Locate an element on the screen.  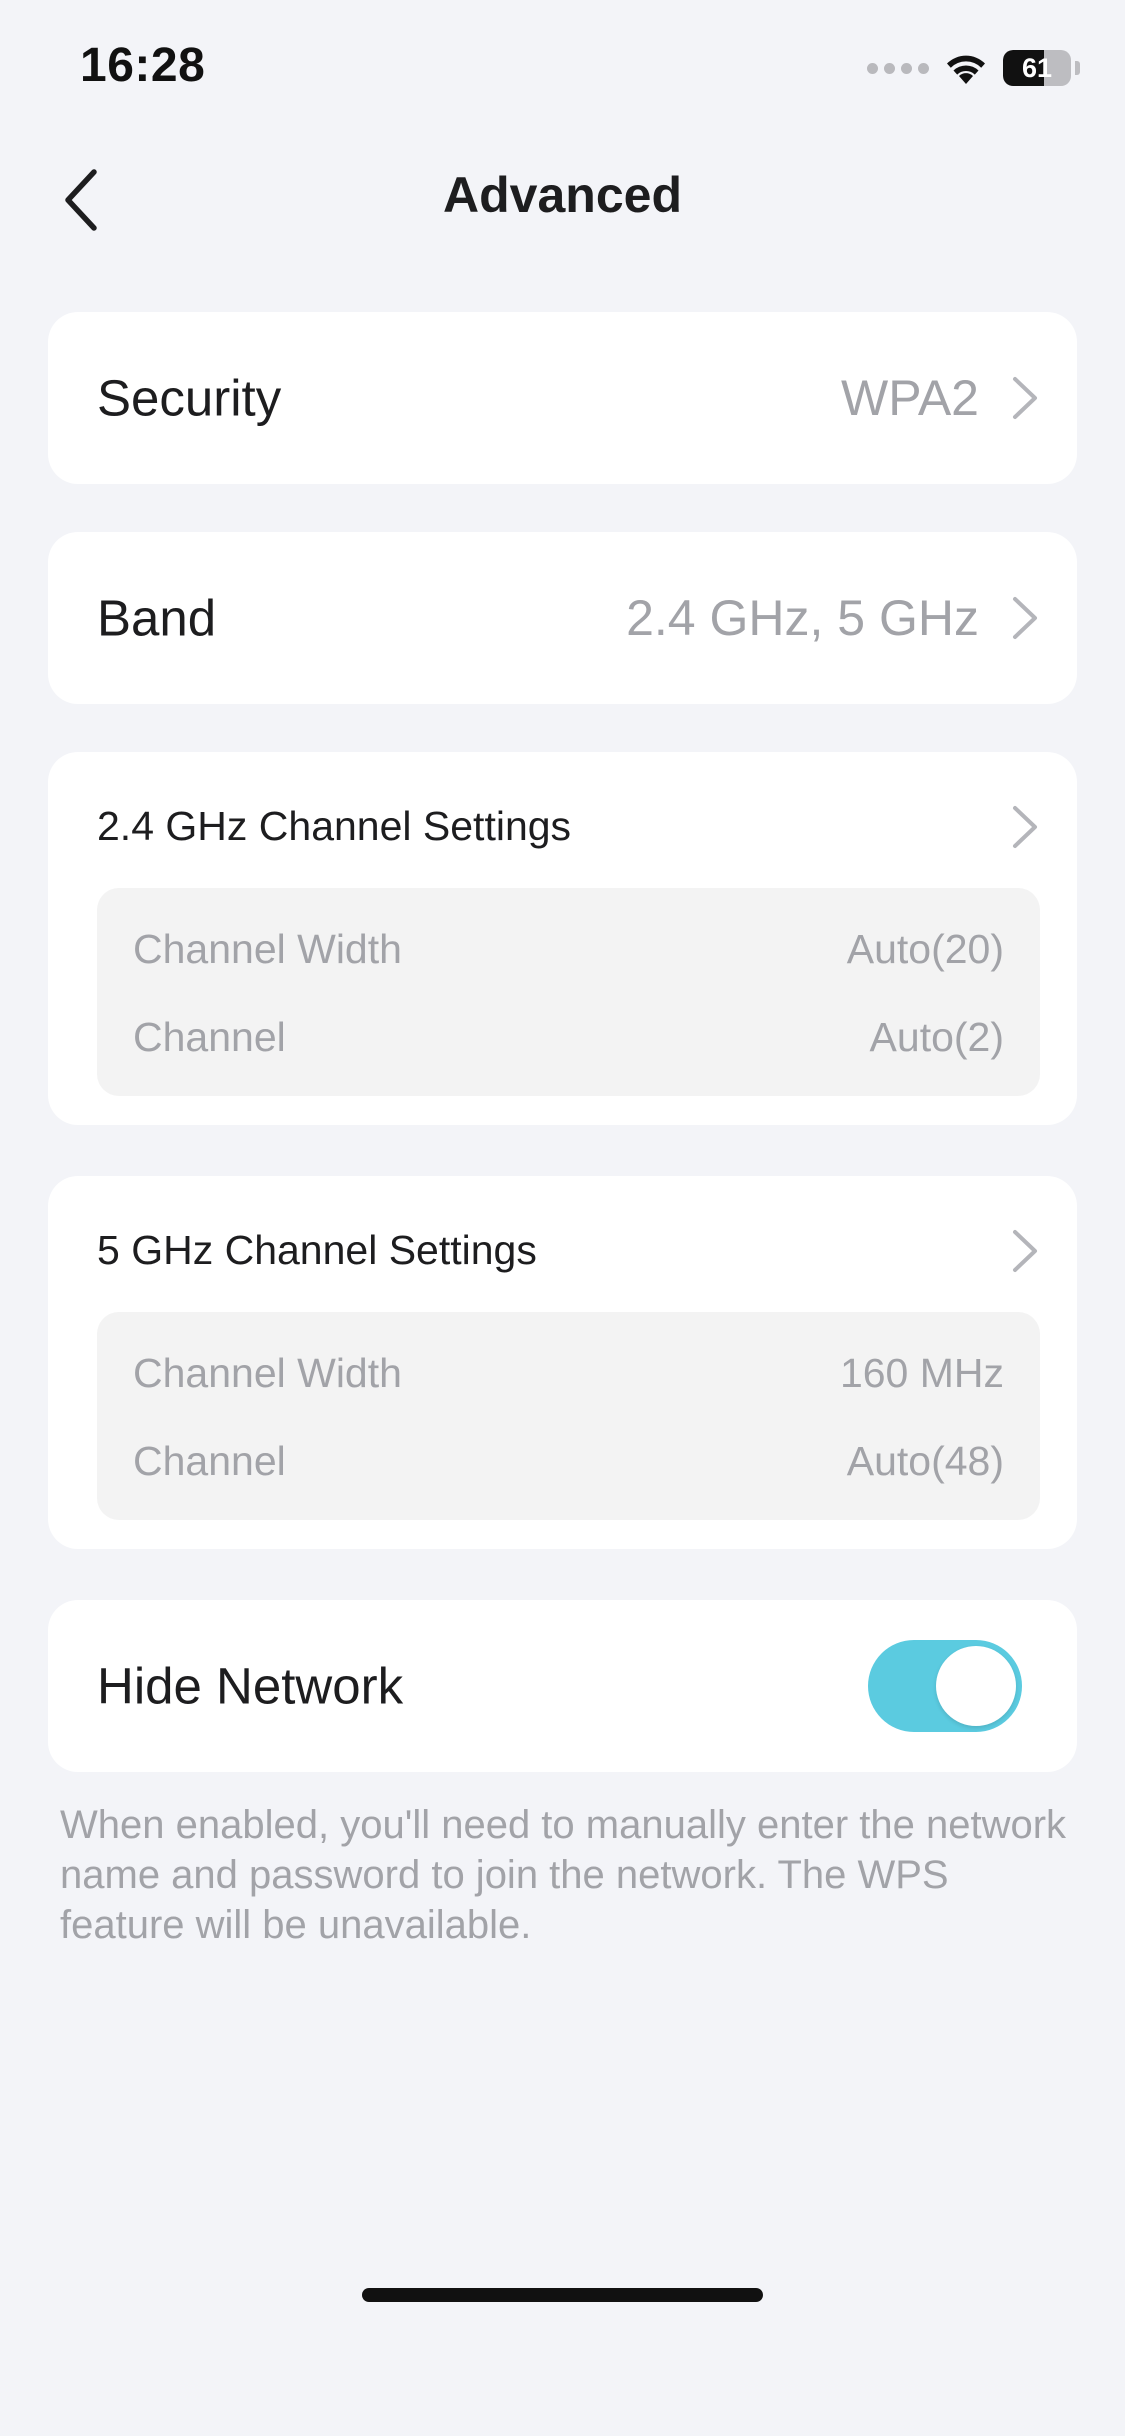
channel-width-value: Auto(20) is located at coordinates (925, 949).